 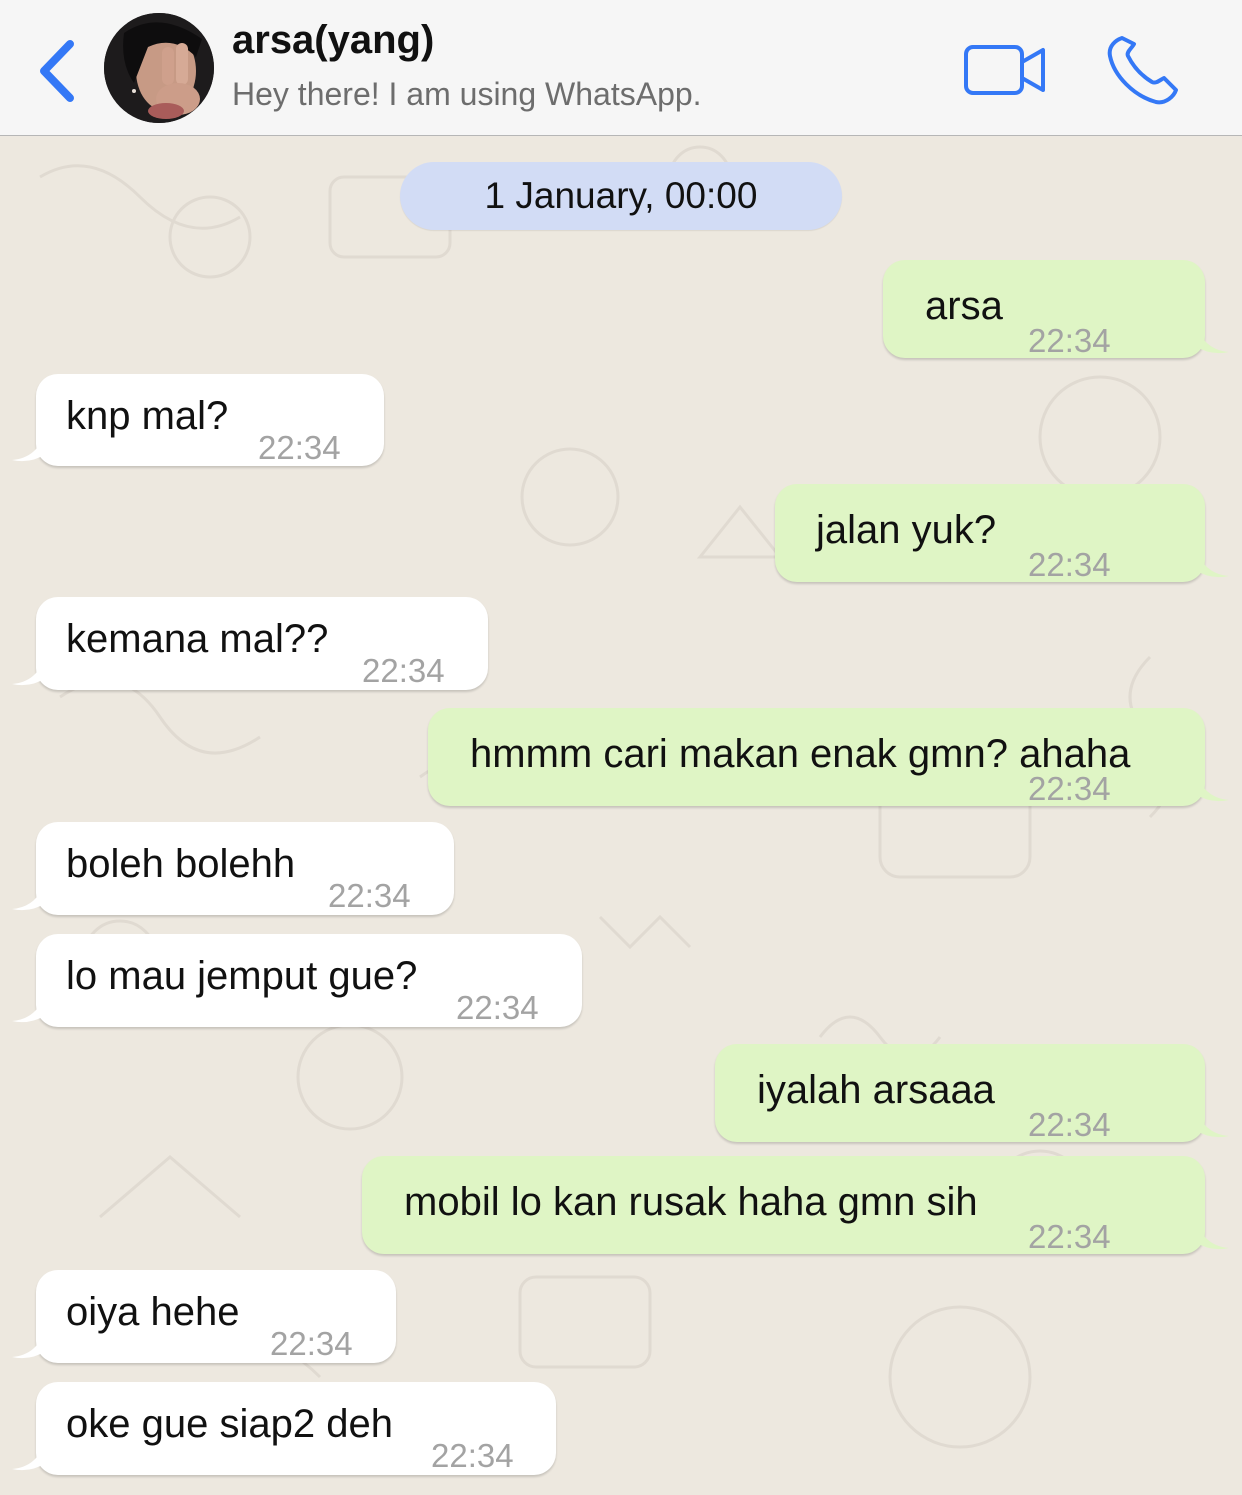 I want to click on message-bubble-incoming: oke gue siap2 deh 22:34, so click(x=284, y=1428).